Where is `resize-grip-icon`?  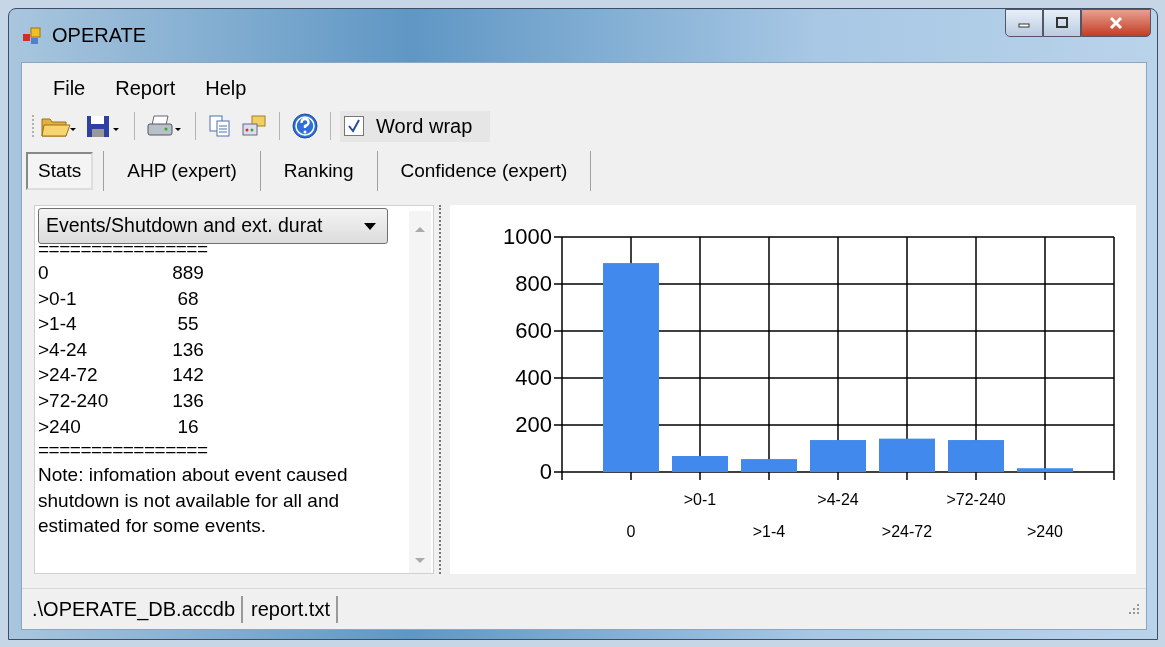
resize-grip-icon is located at coordinates (1133, 609).